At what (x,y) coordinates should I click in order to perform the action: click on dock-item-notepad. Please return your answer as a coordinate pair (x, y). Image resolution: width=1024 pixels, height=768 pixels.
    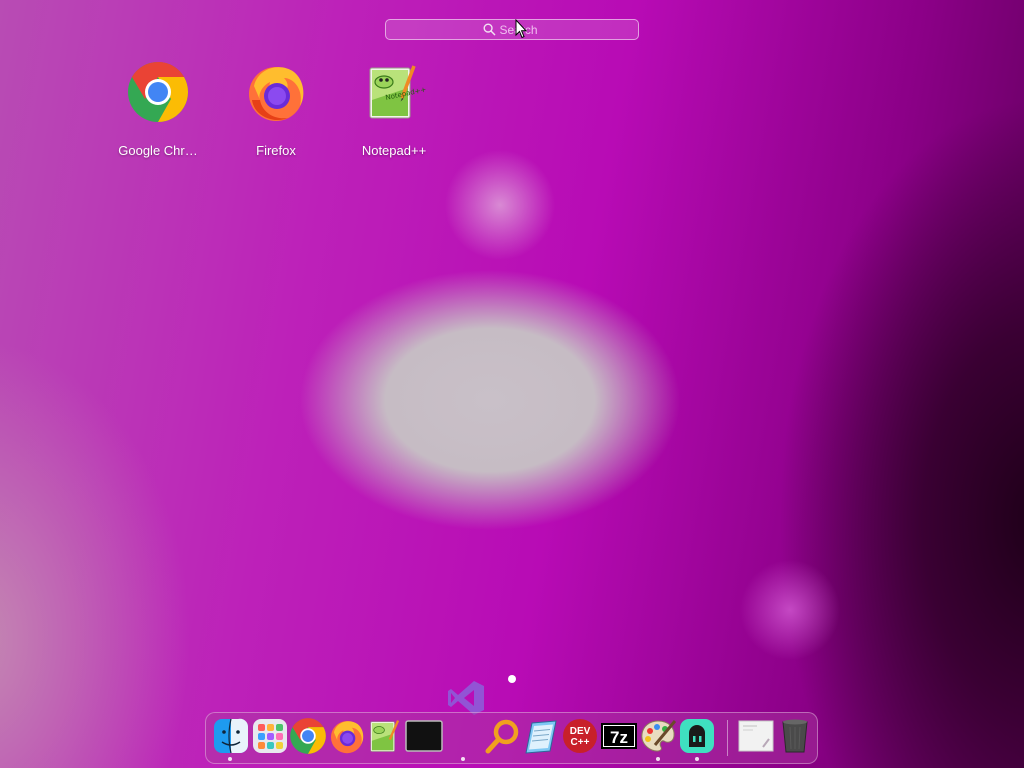
    Looking at the image, I should click on (541, 736).